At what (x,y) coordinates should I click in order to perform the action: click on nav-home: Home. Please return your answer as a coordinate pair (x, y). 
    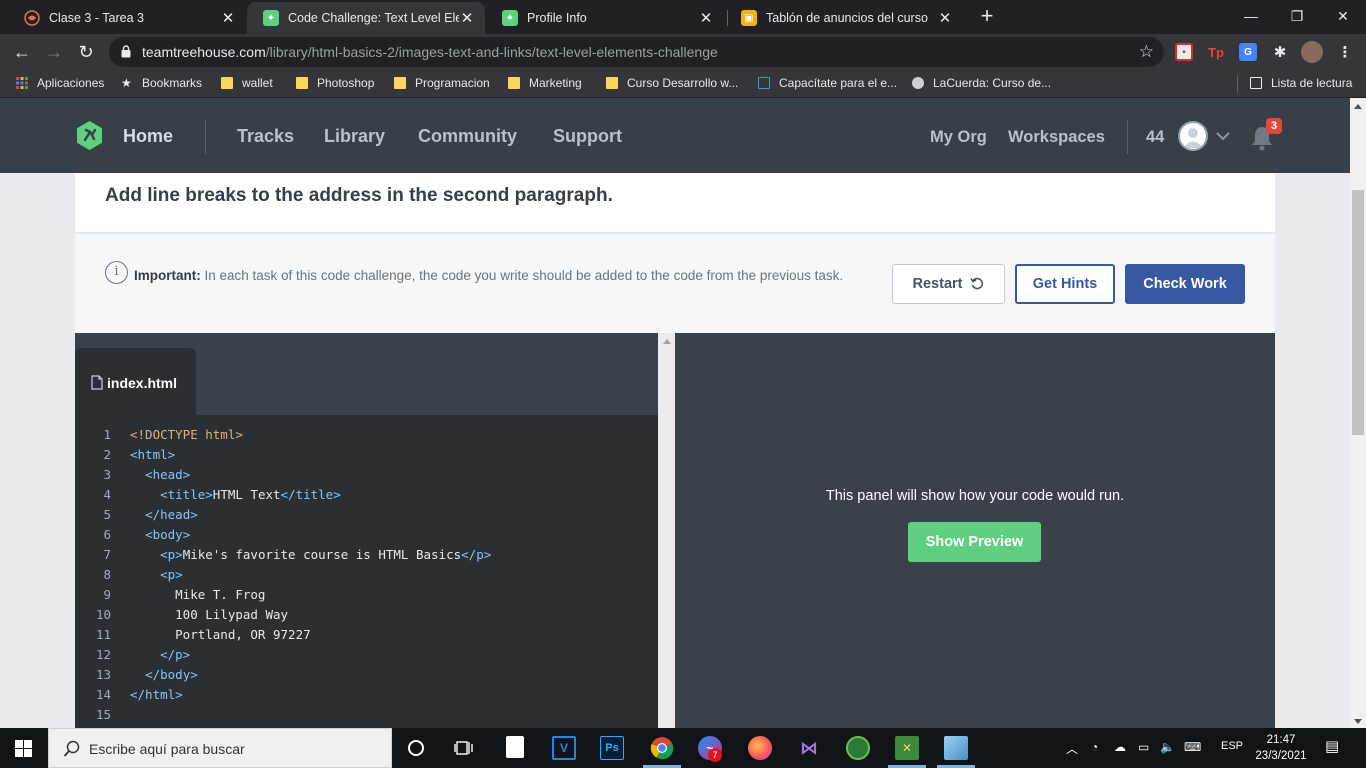
    Looking at the image, I should click on (148, 136).